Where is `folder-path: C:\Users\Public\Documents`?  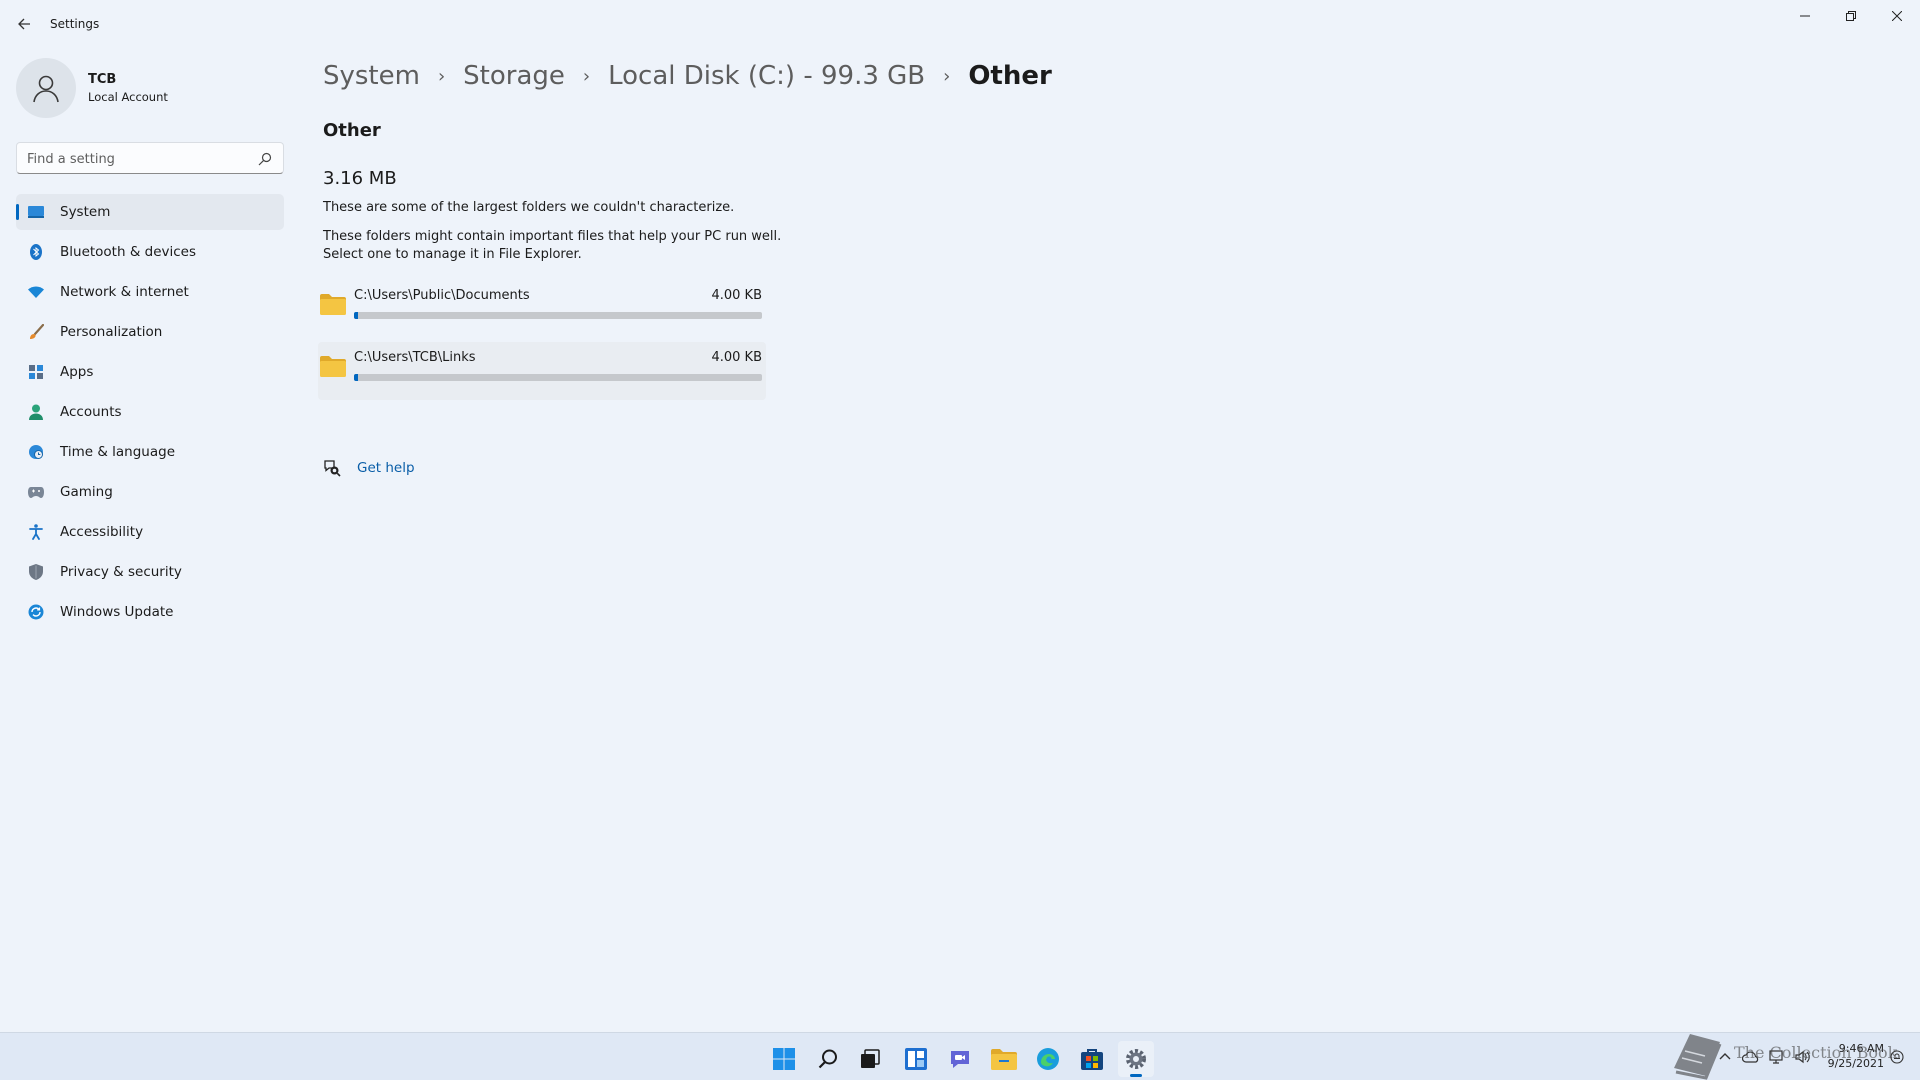 folder-path: C:\Users\Public\Documents is located at coordinates (442, 295).